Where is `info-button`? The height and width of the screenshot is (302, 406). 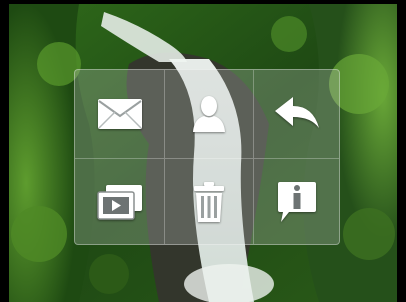 info-button is located at coordinates (296, 201).